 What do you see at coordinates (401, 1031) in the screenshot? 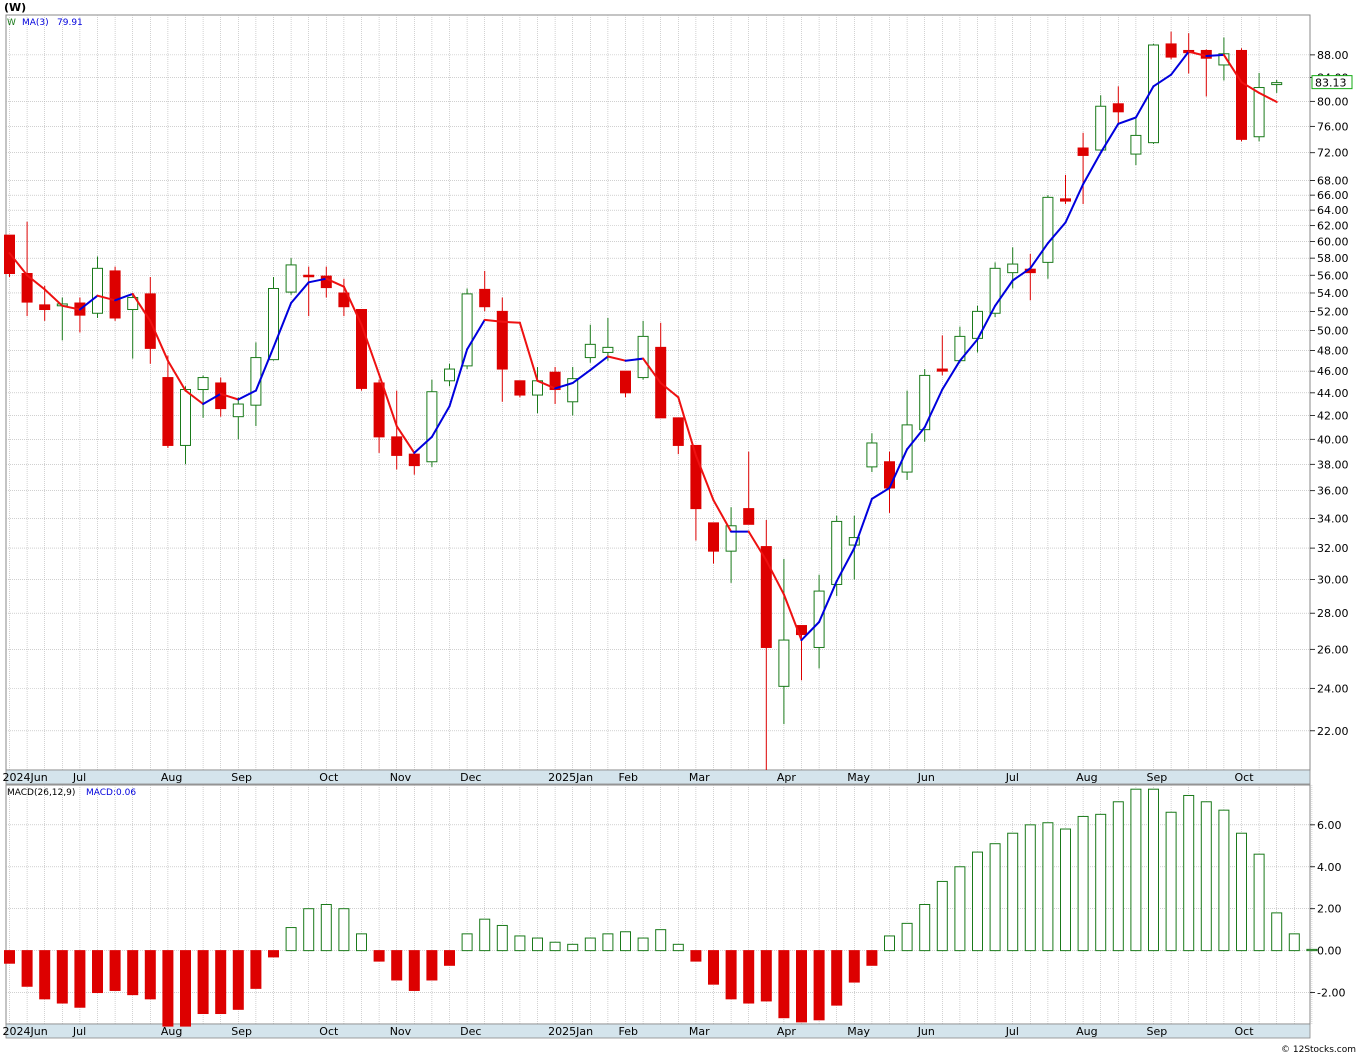
I see `macd-x-tick-label: Nov` at bounding box center [401, 1031].